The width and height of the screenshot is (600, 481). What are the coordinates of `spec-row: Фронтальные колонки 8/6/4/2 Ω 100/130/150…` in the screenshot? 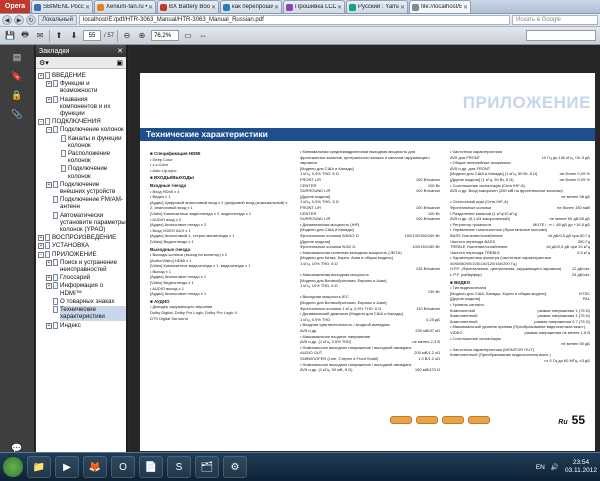 It's located at (370, 236).